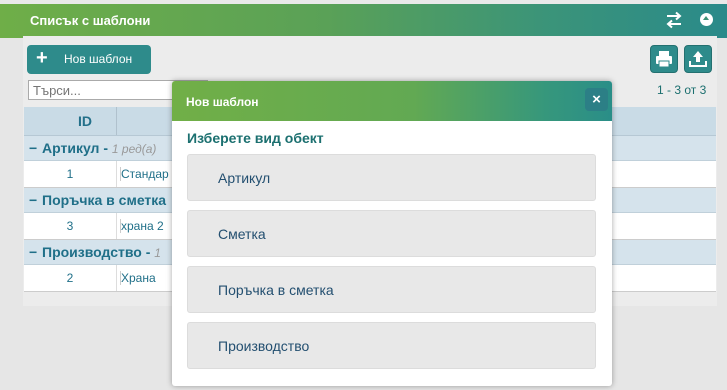  Describe the element at coordinates (42, 58) in the screenshot. I see `plus-icon: +` at that location.